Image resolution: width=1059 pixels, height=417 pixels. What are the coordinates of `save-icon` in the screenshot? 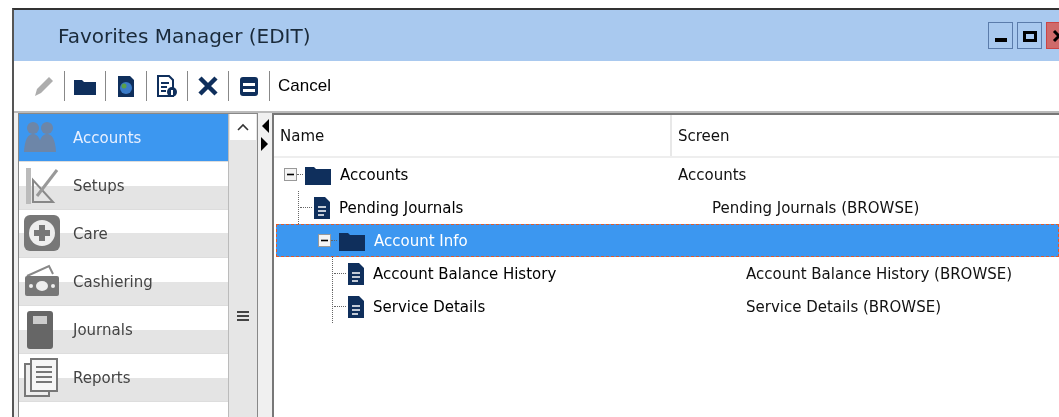 It's located at (249, 86).